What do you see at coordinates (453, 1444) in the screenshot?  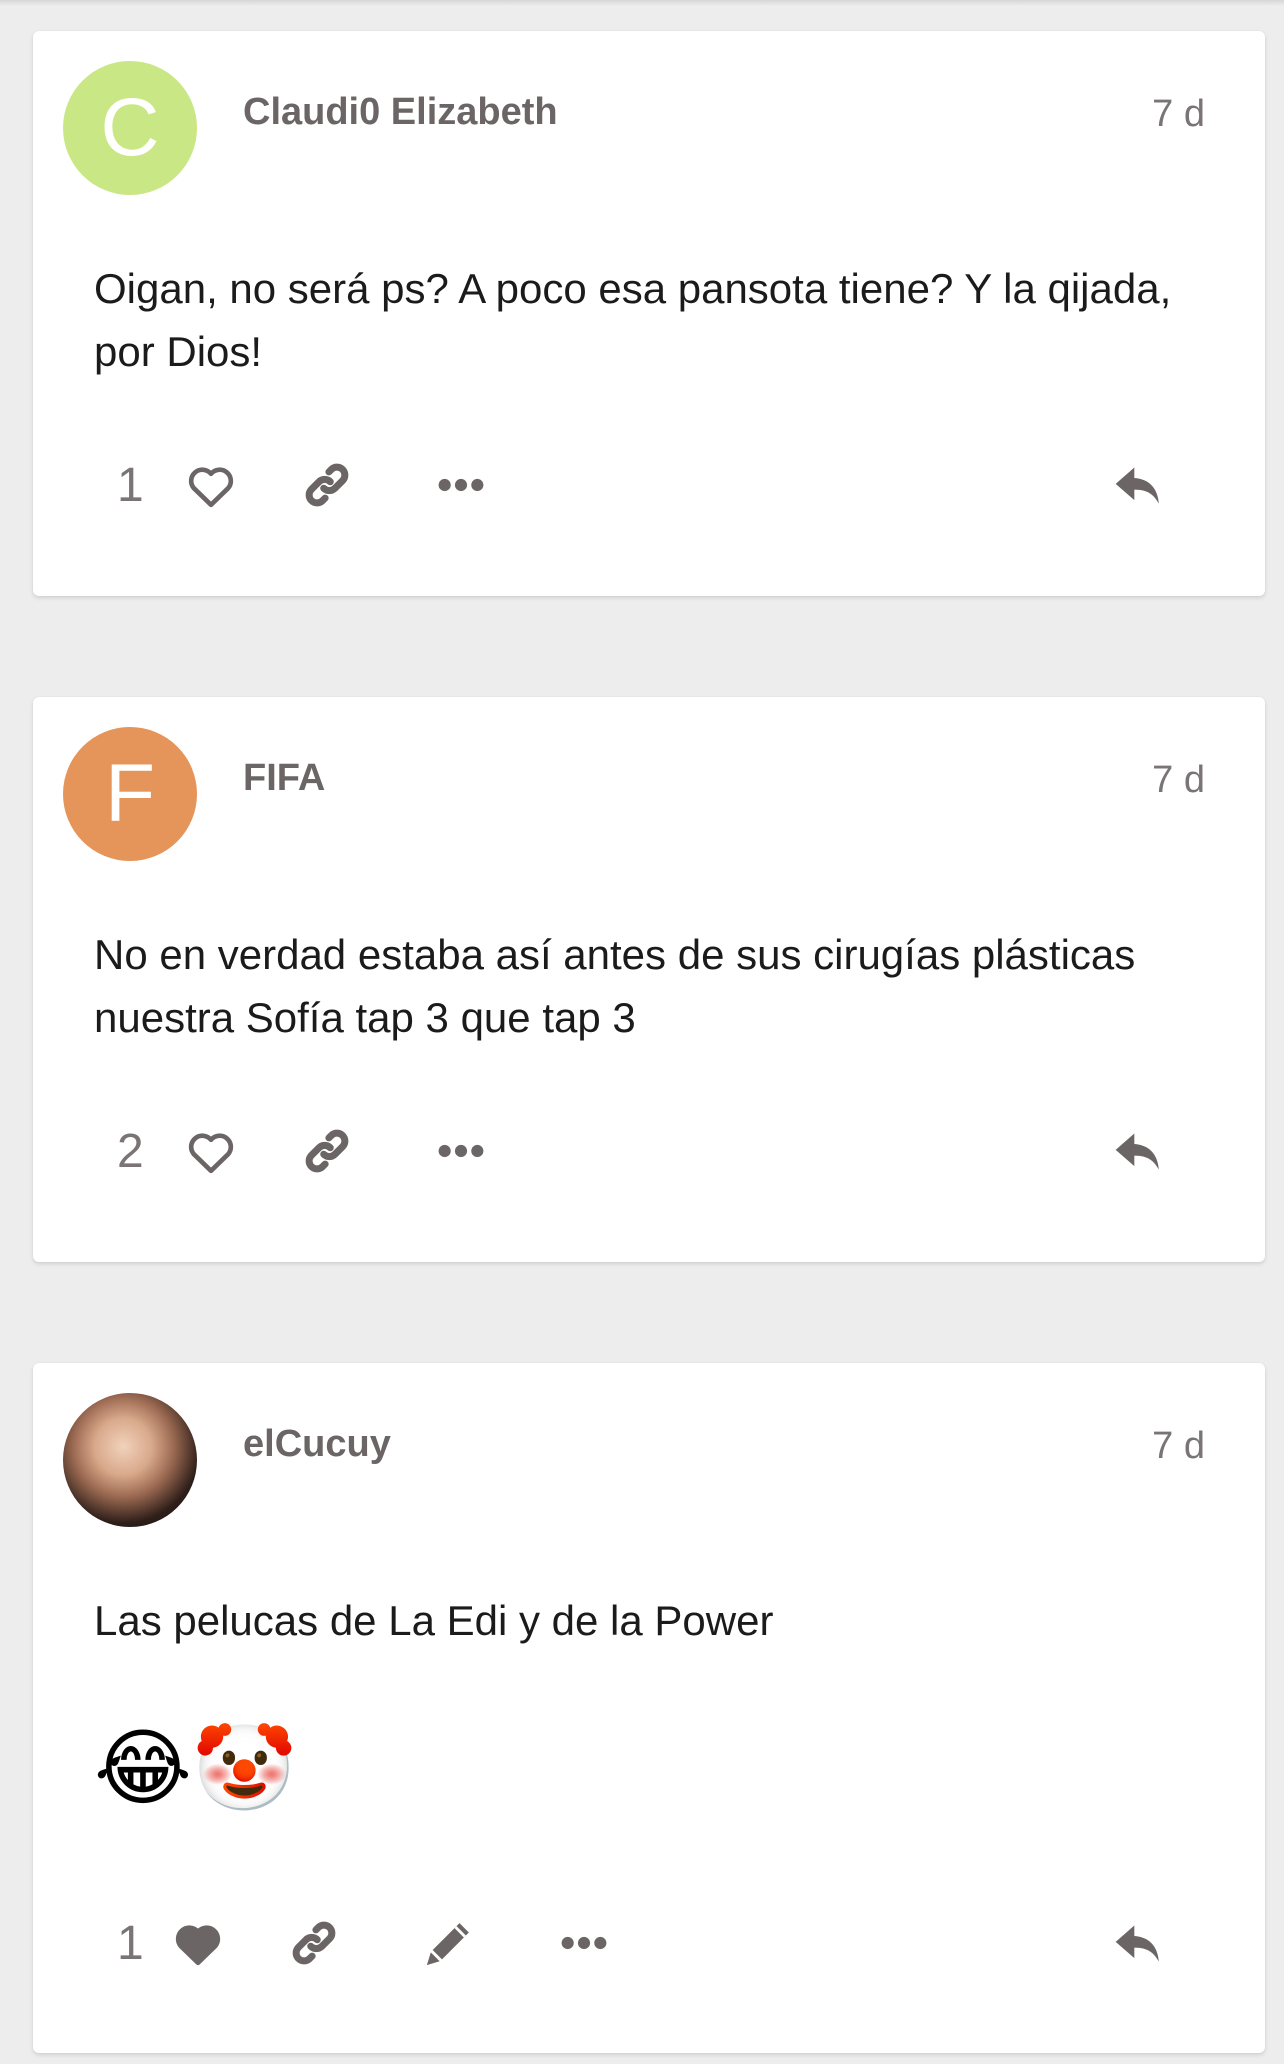 I see `username: elCucuy` at bounding box center [453, 1444].